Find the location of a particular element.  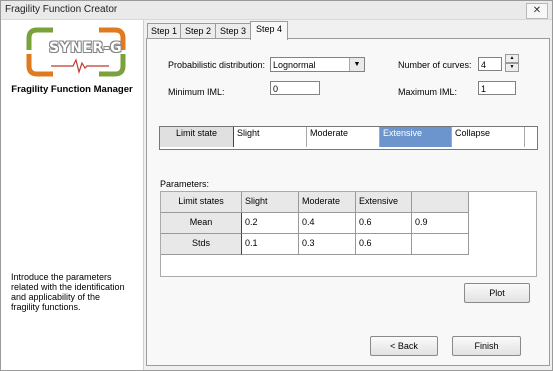

window-title: Fragility Function Creator is located at coordinates (61, 9).